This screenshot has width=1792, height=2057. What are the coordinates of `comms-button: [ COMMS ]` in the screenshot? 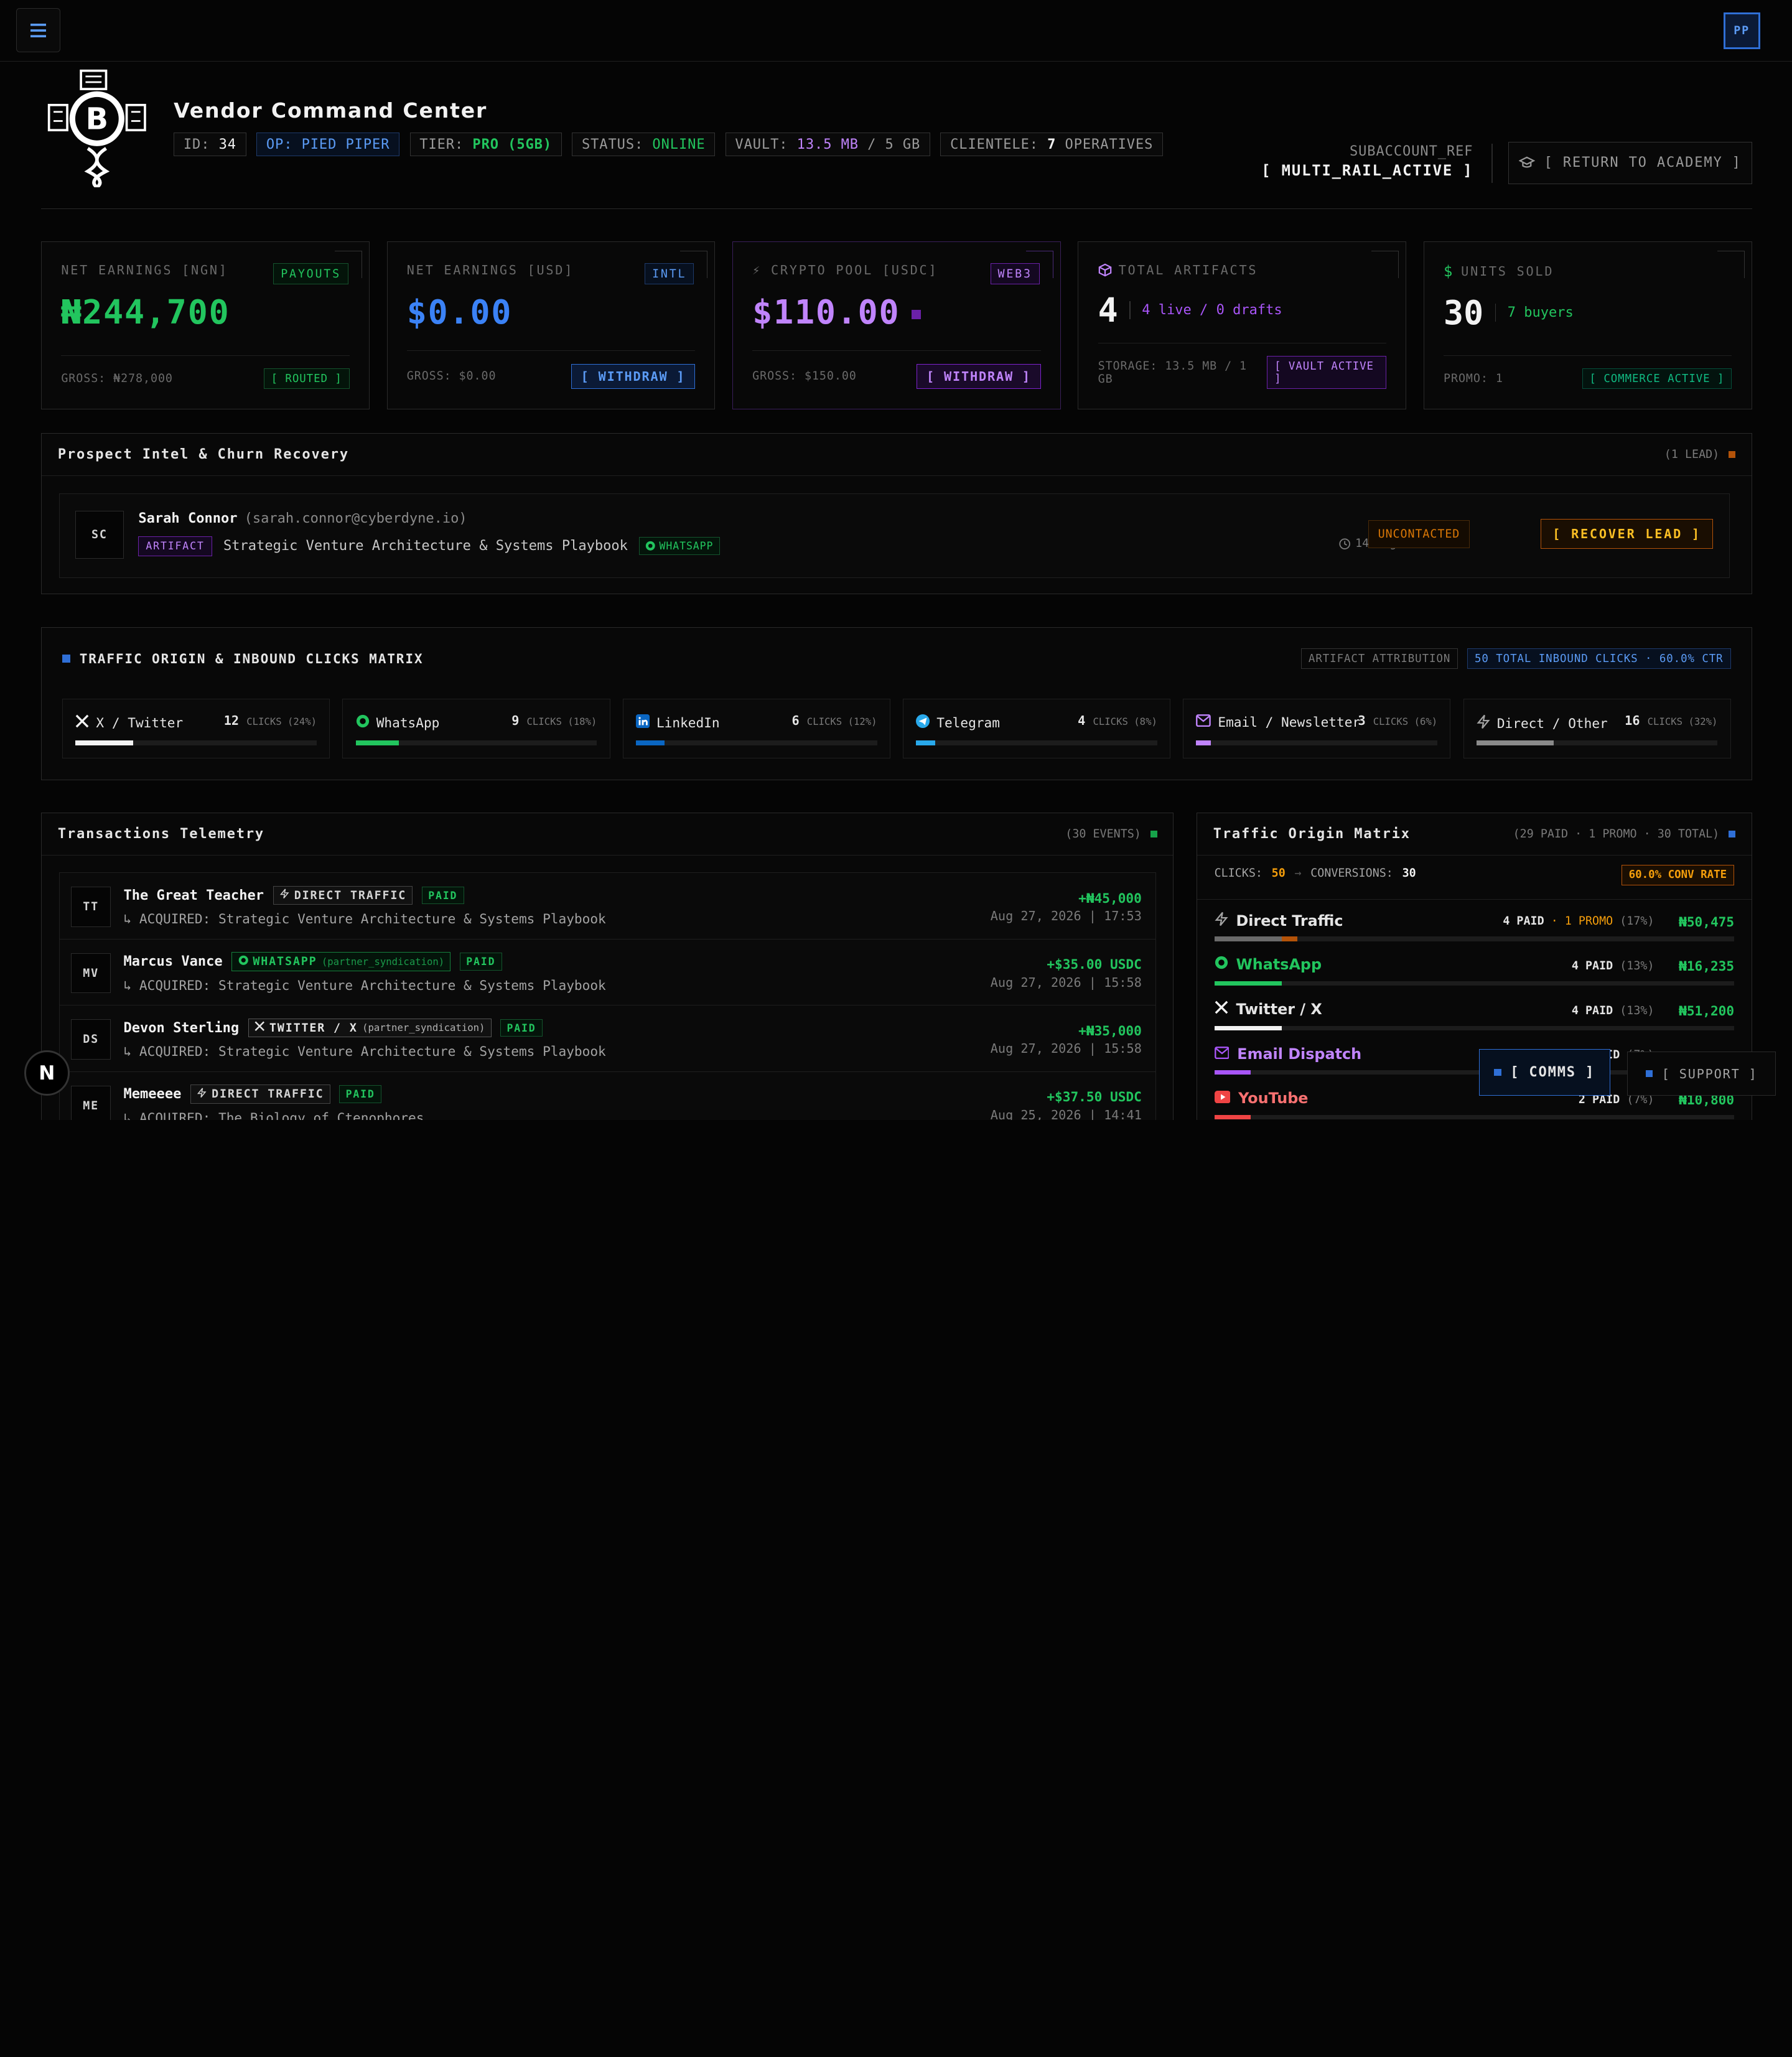 It's located at (1544, 1072).